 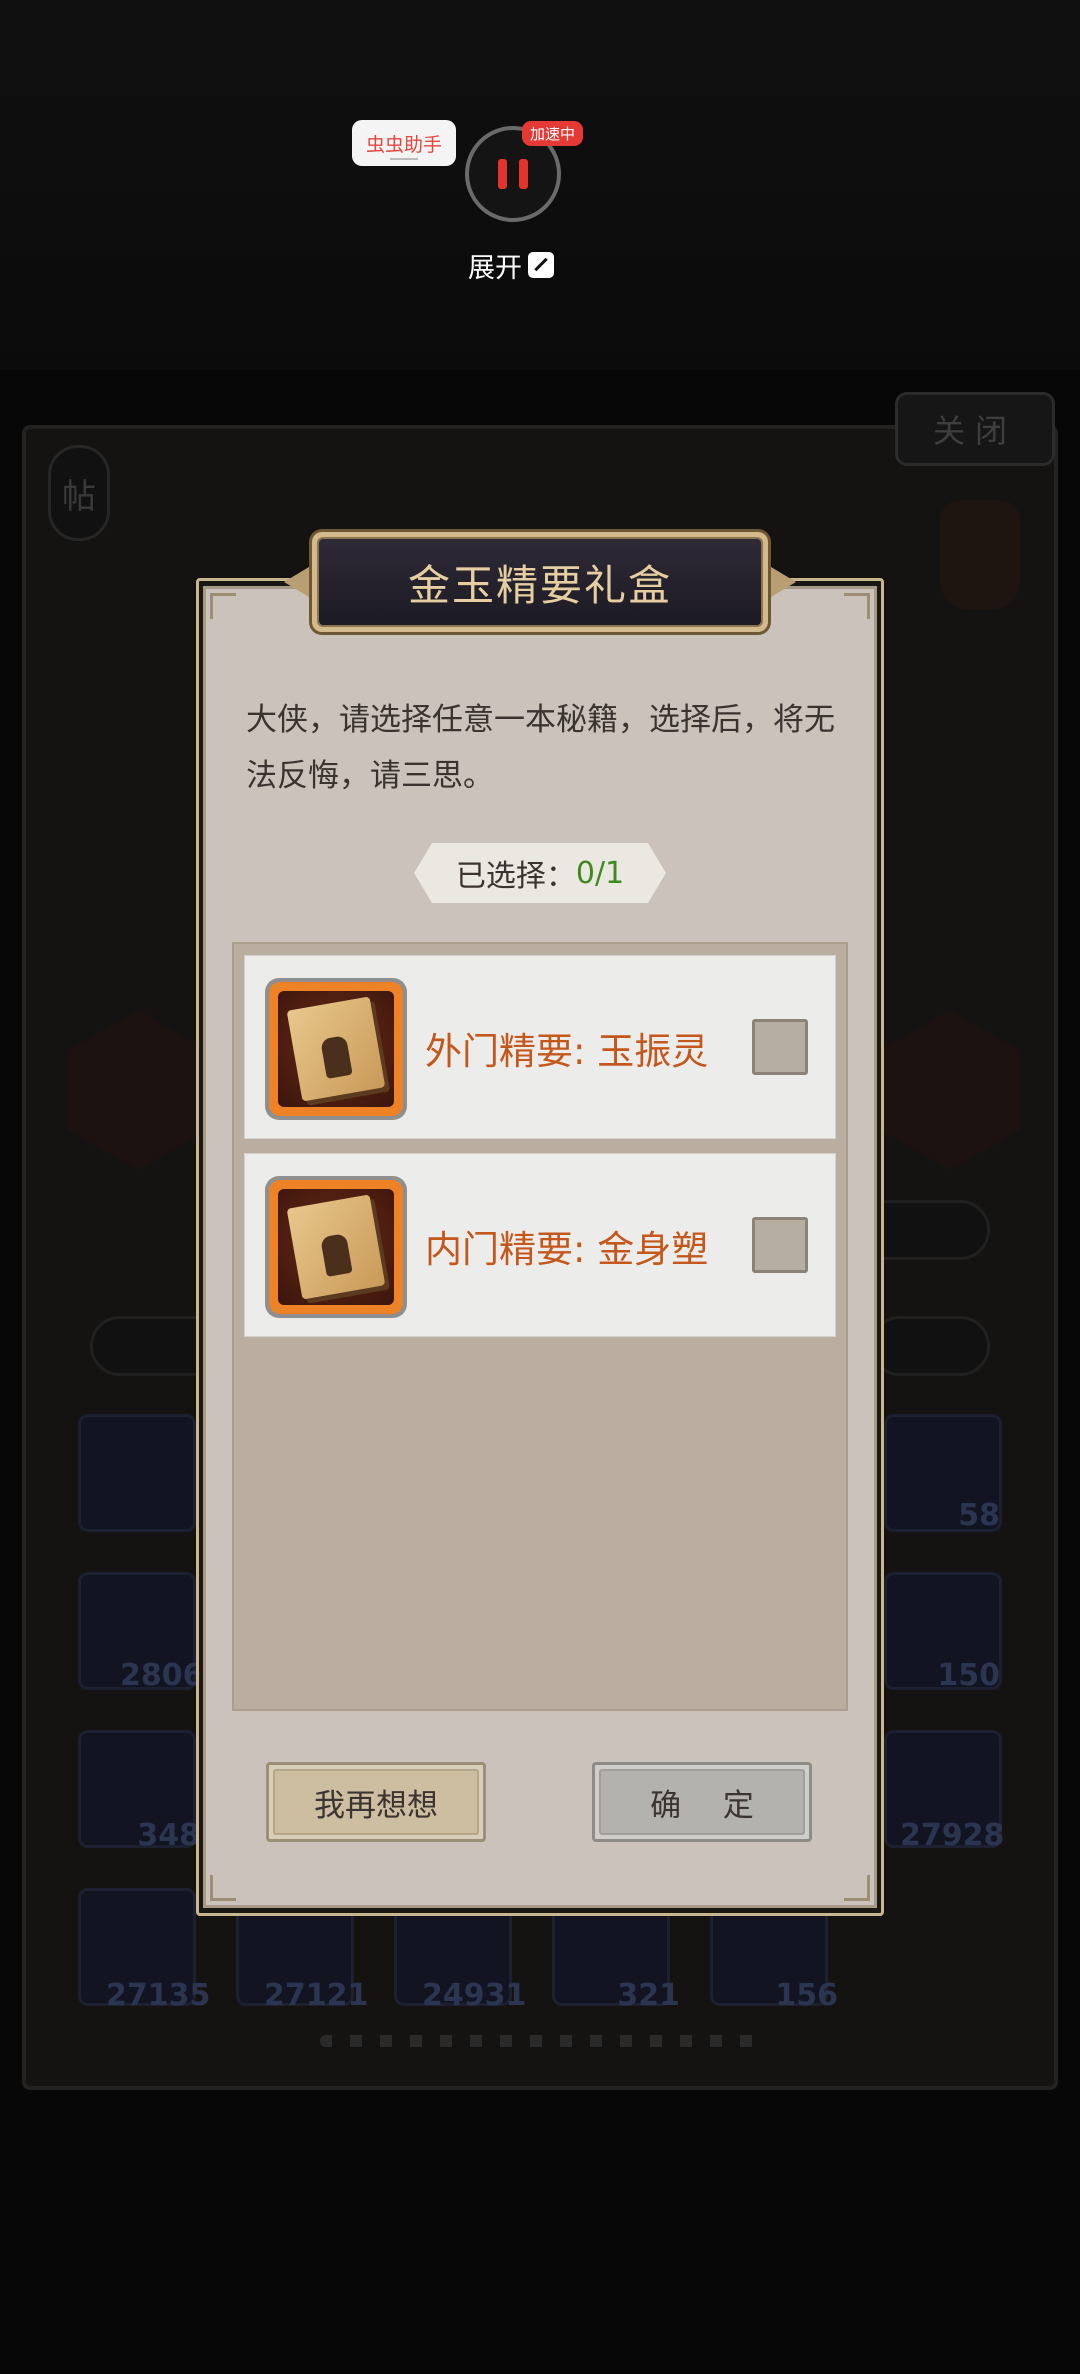 I want to click on speed-tag: 加速中, so click(x=553, y=133).